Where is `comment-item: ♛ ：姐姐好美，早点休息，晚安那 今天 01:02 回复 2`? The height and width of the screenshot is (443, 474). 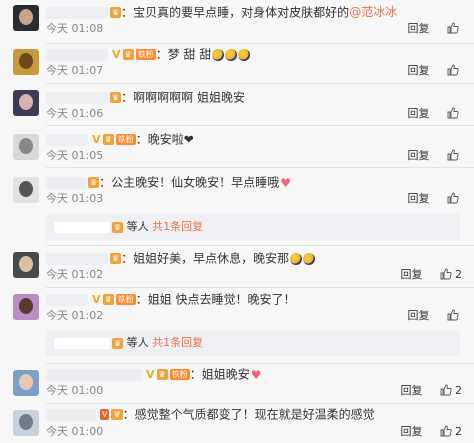
comment-item: ♛ ：姐姐好美，早点休息，晚安那 今天 01:02 回复 2 is located at coordinates (237, 267).